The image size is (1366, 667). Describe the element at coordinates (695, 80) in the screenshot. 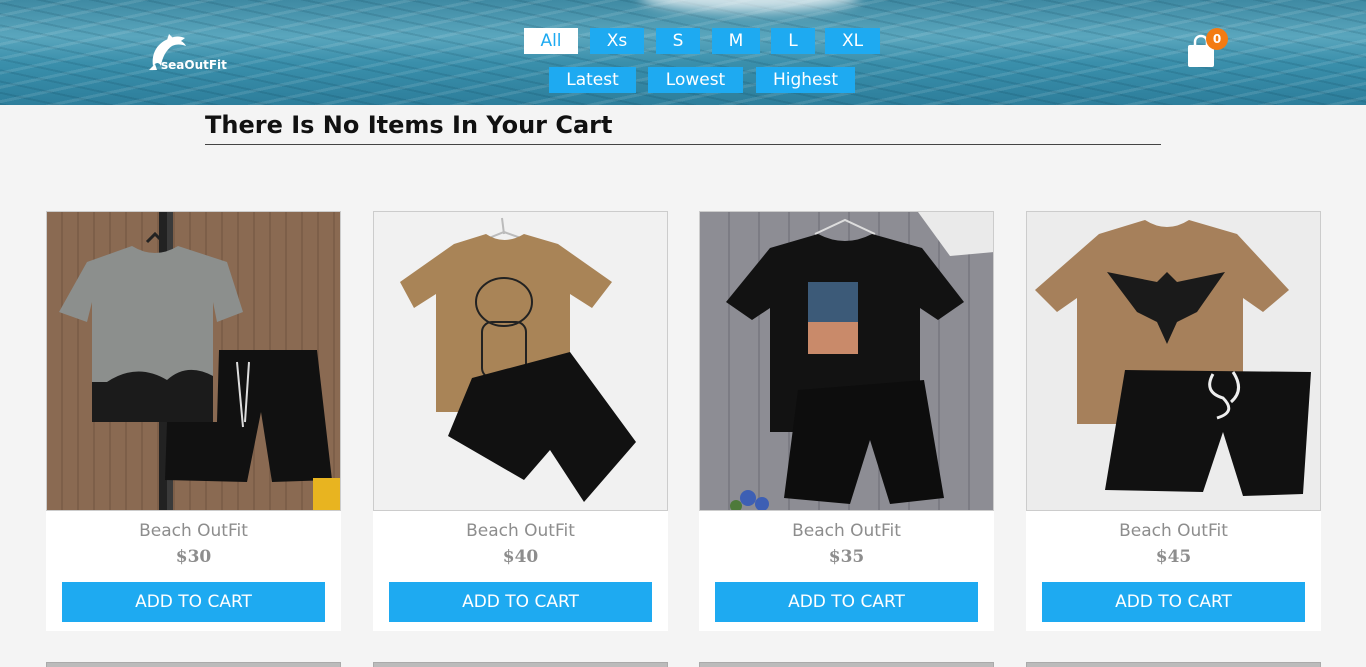

I see `sort-lowest-button: Lowest` at that location.